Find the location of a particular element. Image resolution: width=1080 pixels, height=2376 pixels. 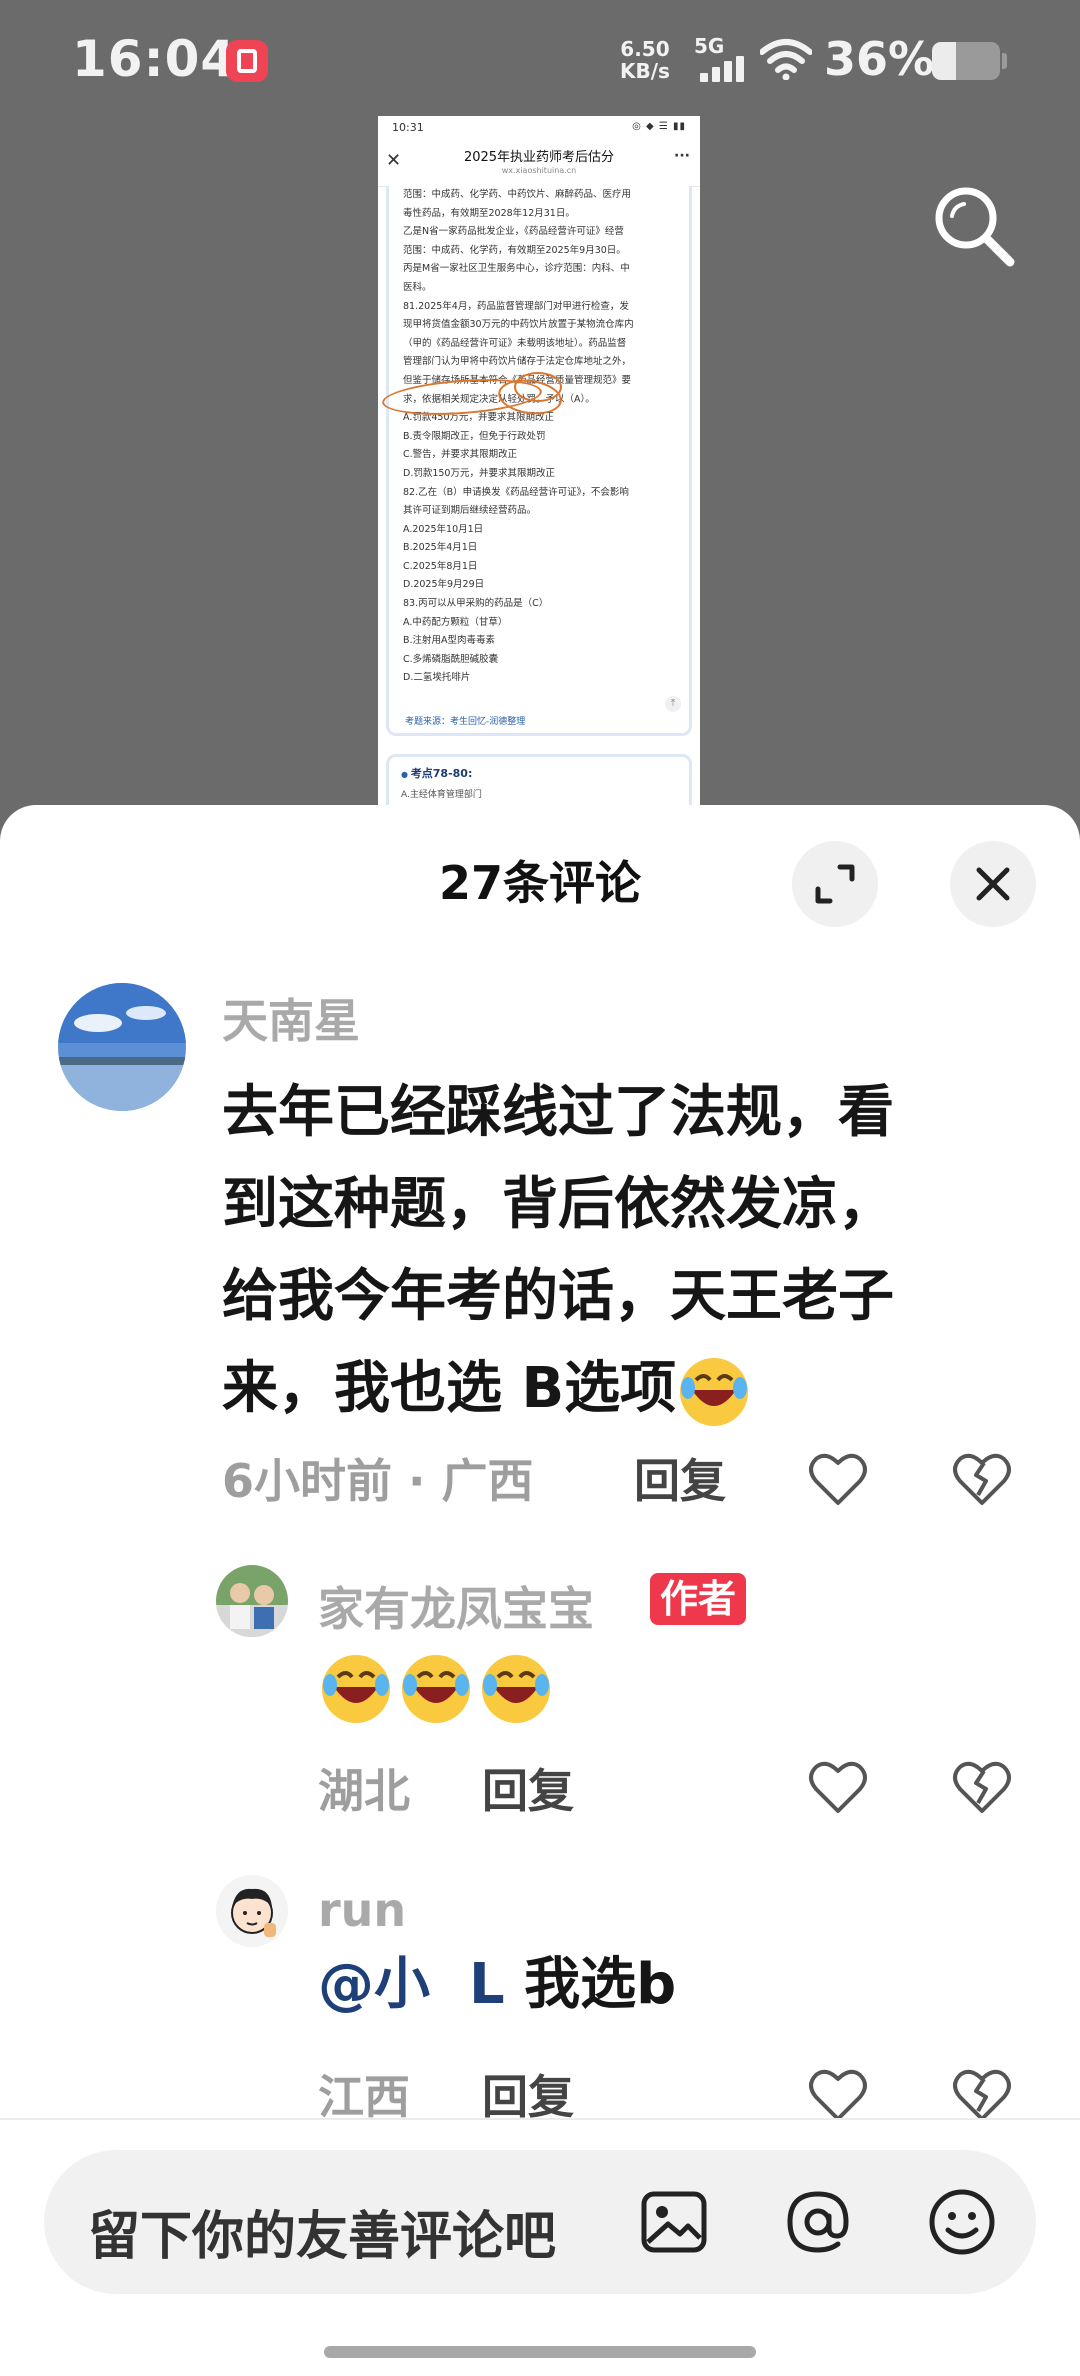

comment-input-bar: 留下你的友善评论吧 is located at coordinates (540, 2248).